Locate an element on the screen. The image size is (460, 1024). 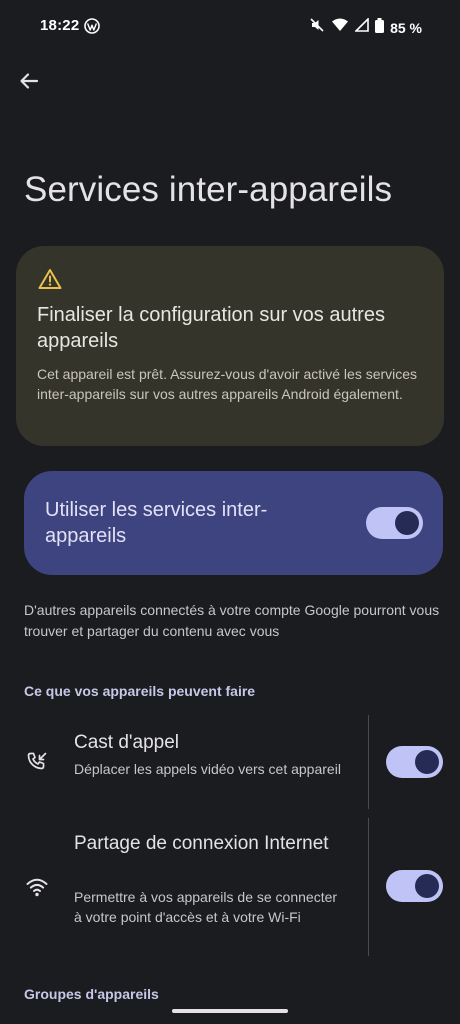
main-toggle-label: Utiliser les services inter-appareils is located at coordinates (156, 523).